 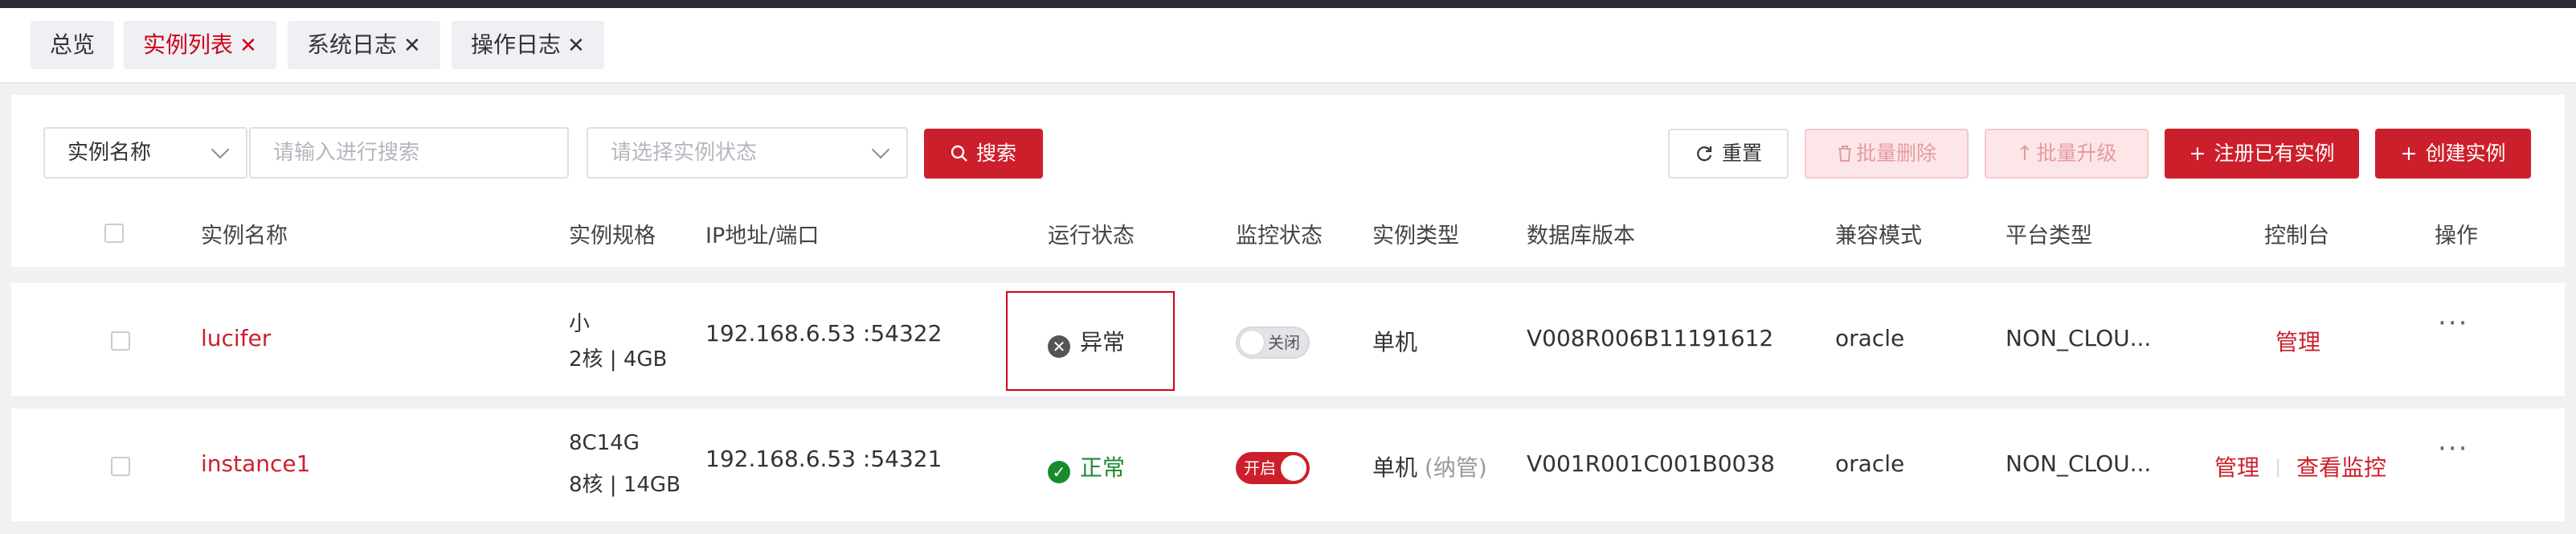 I want to click on run-status-text: 正常, so click(x=1103, y=467).